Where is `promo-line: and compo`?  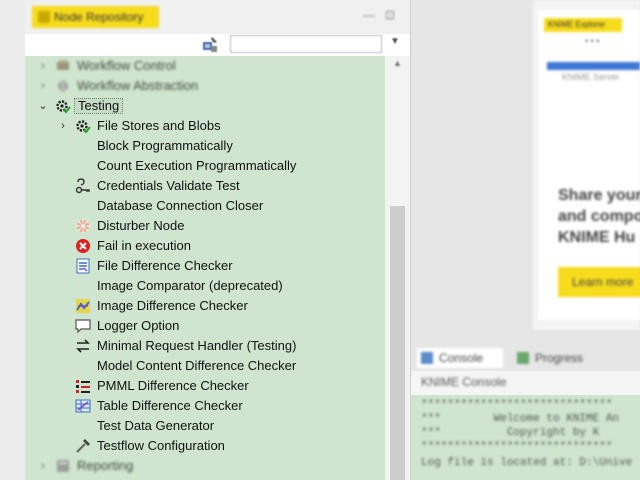 promo-line: and compo is located at coordinates (599, 216).